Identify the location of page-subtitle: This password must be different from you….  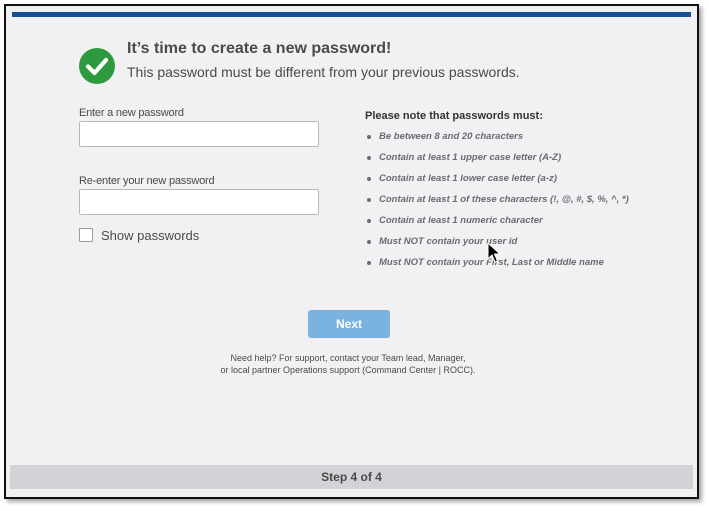
(323, 72).